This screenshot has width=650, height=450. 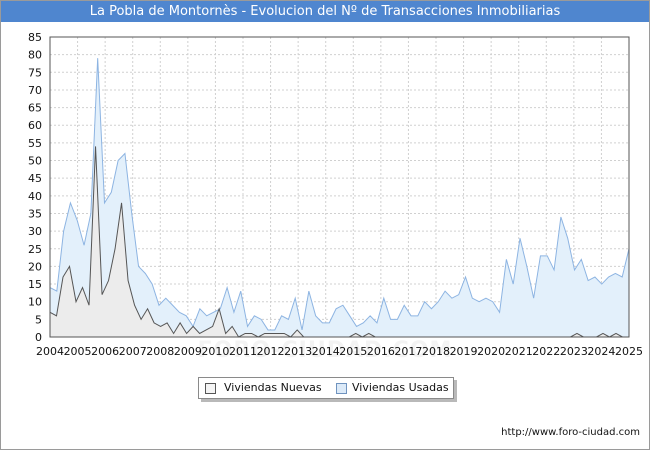 What do you see at coordinates (574, 351) in the screenshot?
I see `x-tick-label: 2023` at bounding box center [574, 351].